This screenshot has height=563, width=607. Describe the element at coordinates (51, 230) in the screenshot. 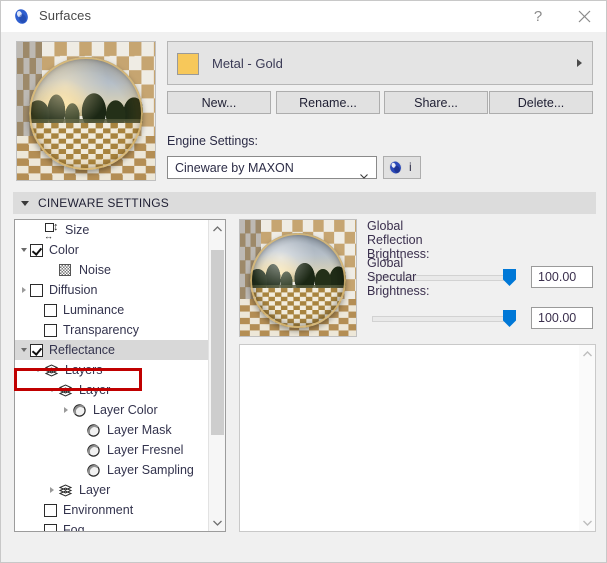

I see `size-icon: ↔` at that location.